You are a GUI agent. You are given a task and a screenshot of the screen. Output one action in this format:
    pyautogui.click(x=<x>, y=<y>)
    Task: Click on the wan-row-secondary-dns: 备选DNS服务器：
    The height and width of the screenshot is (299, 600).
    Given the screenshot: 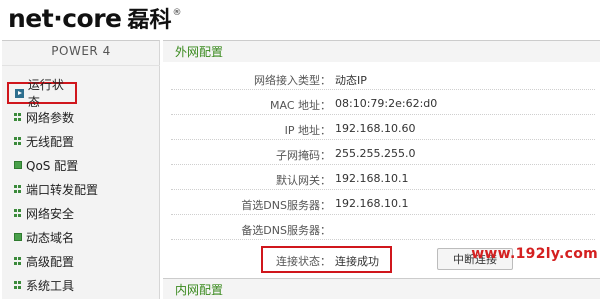 What is the action you would take?
    pyautogui.click(x=383, y=228)
    